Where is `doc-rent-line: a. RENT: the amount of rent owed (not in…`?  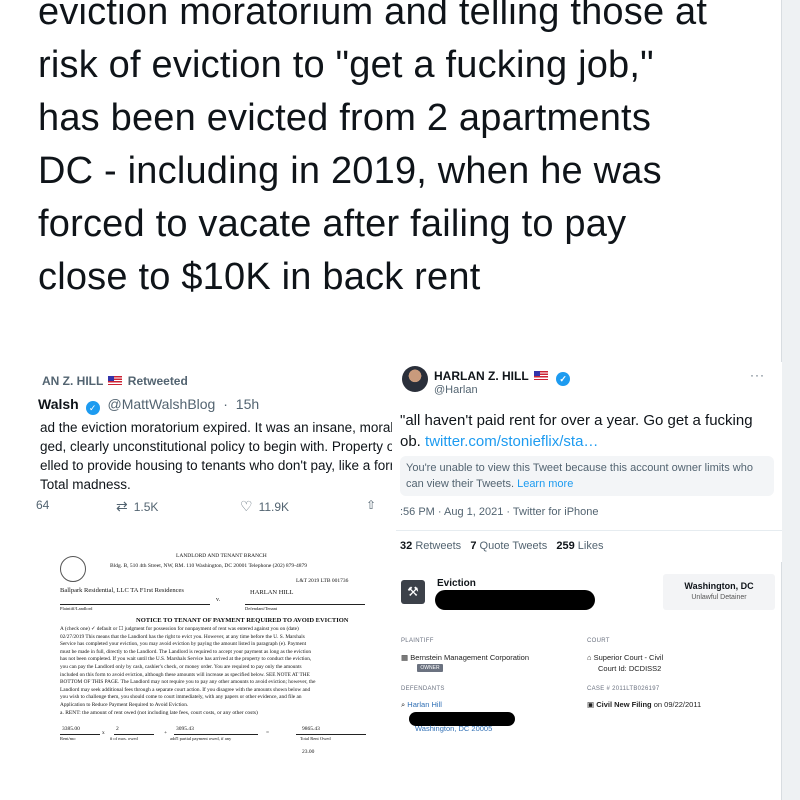 doc-rent-line: a. RENT: the amount of rent owed (not in… is located at coordinates (159, 713).